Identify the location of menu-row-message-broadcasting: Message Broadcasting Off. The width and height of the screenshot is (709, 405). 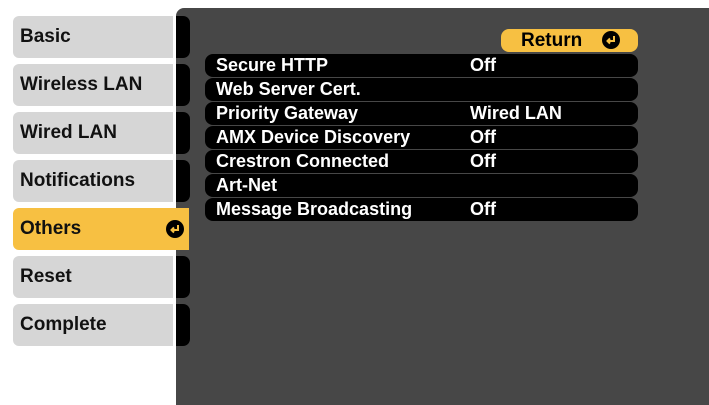
(421, 209).